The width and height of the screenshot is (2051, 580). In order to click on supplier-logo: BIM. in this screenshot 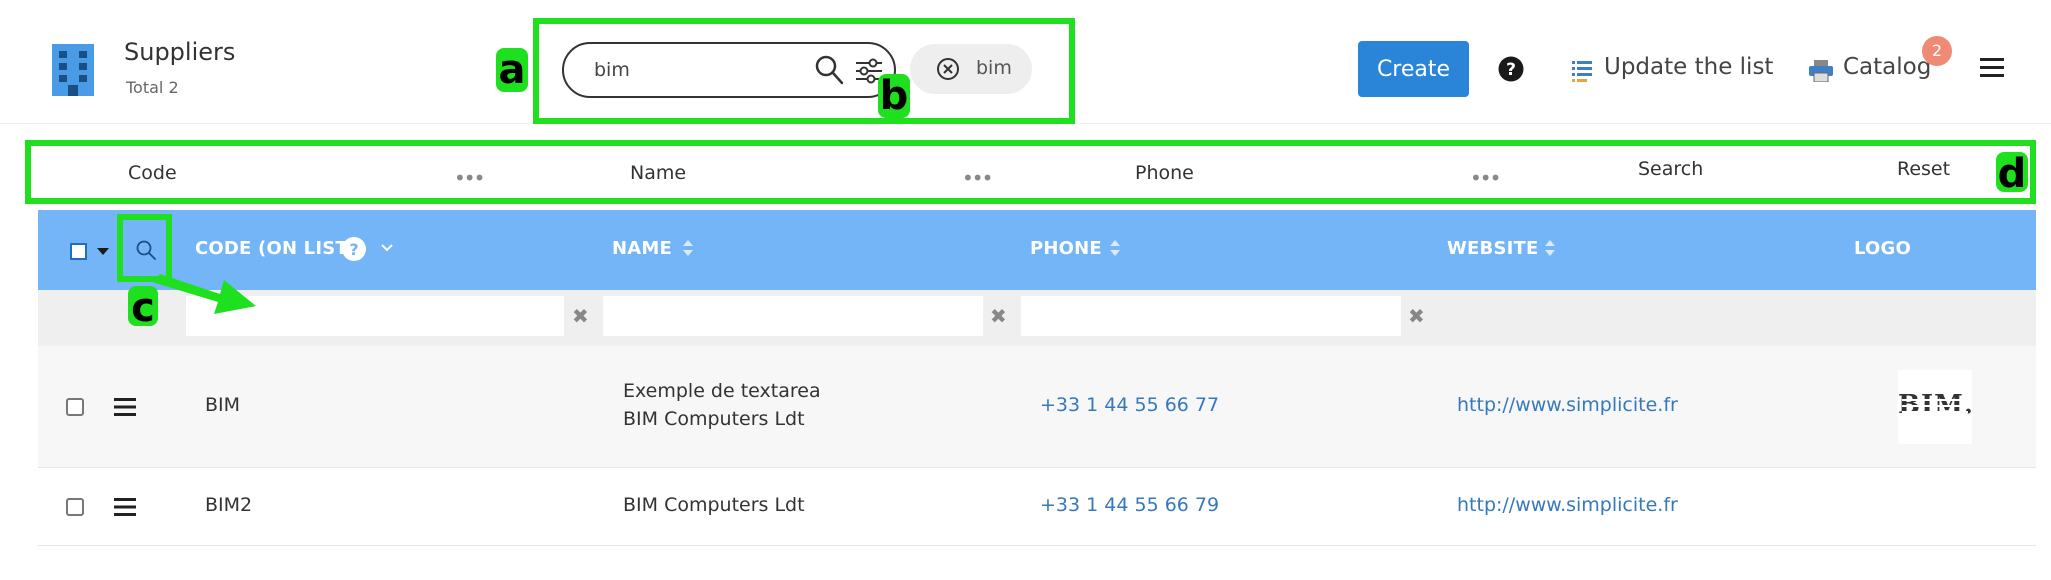, I will do `click(1935, 407)`.